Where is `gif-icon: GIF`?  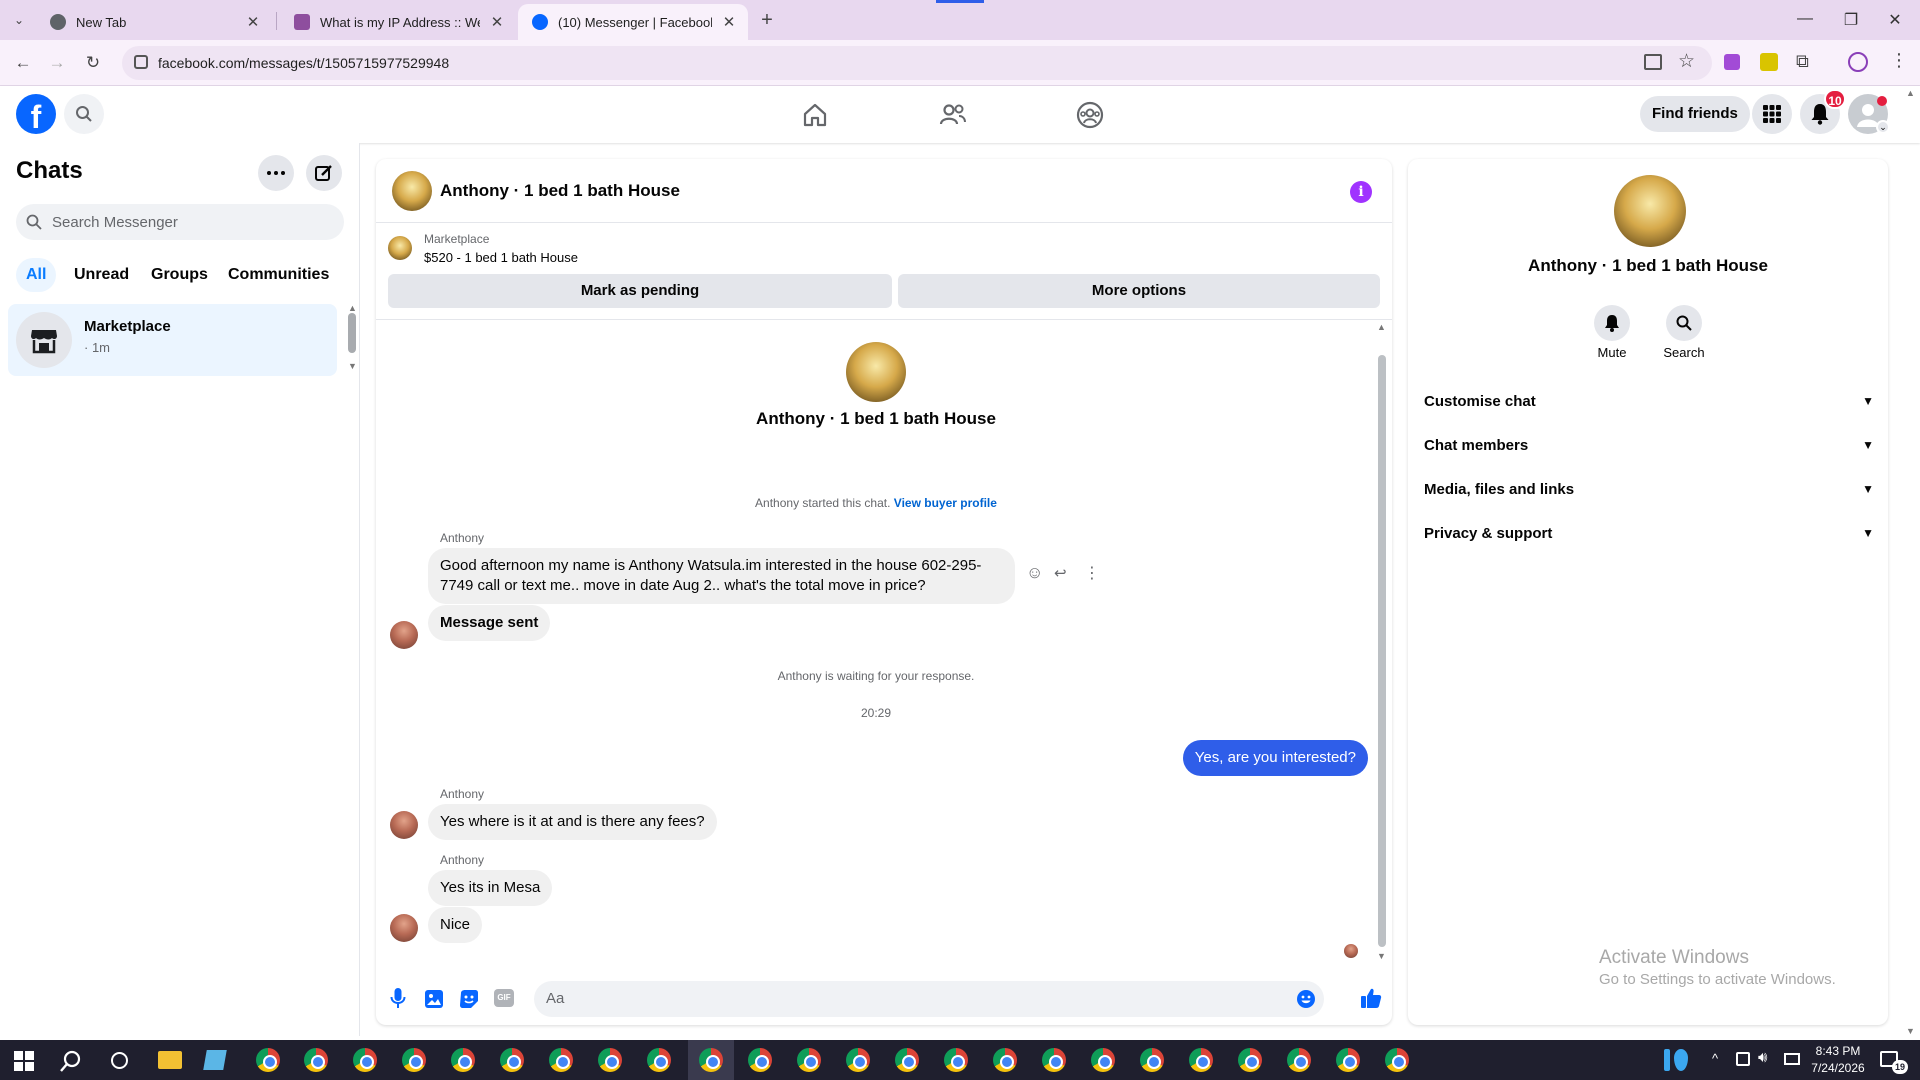 gif-icon: GIF is located at coordinates (504, 998).